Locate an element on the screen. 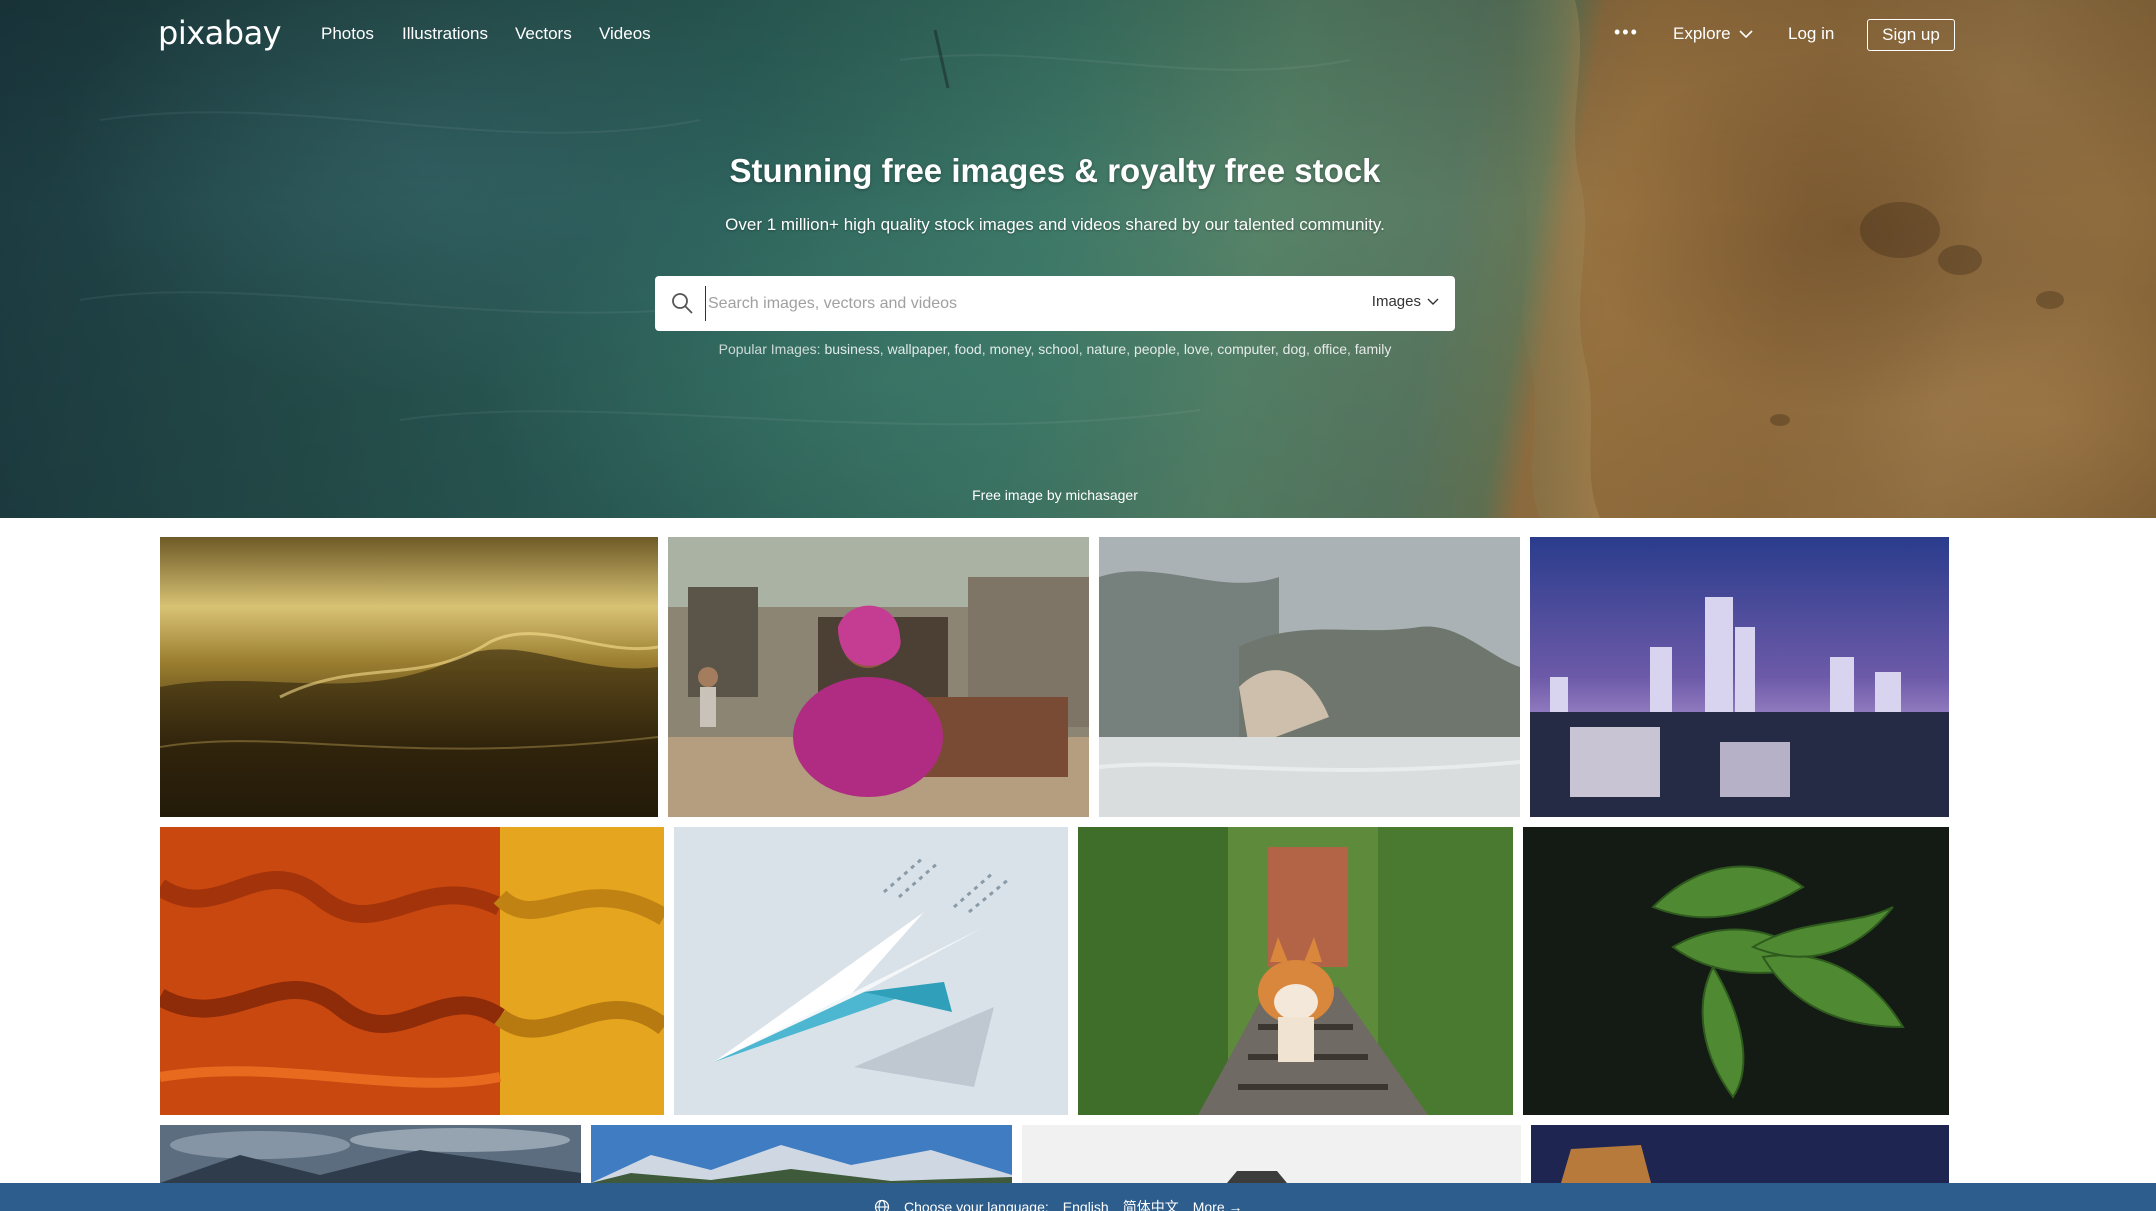  gallery-image-leaves is located at coordinates (1736, 971).